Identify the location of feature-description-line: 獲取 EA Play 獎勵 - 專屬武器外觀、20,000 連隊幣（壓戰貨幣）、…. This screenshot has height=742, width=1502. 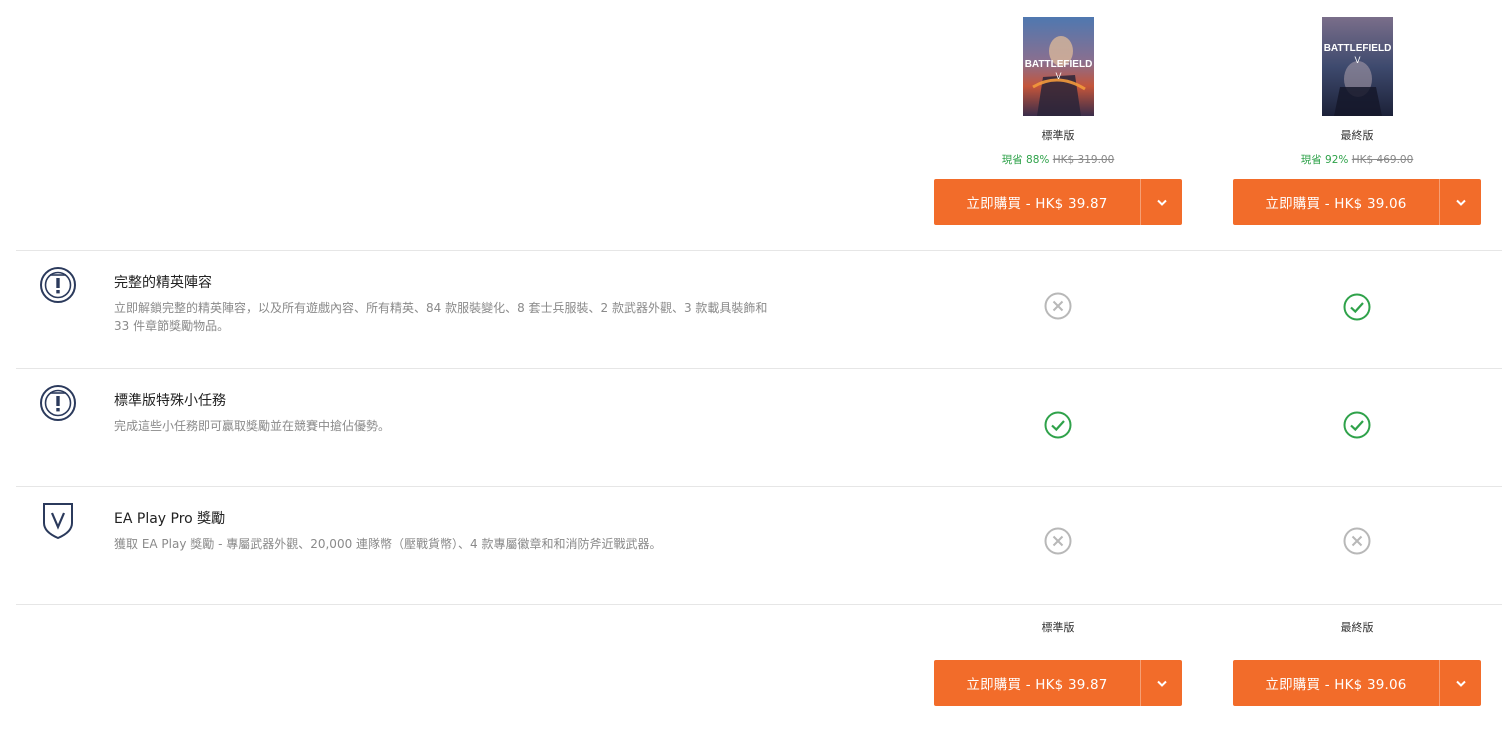
(388, 544).